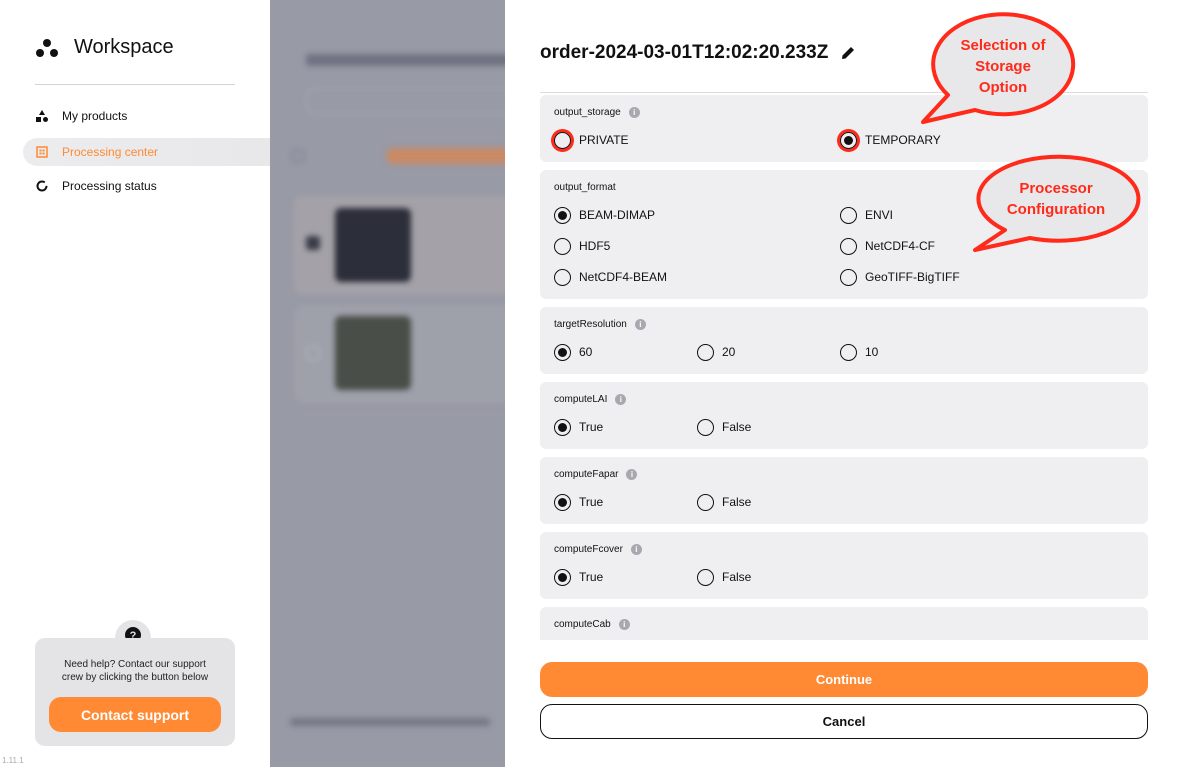 This screenshot has height=767, width=1183. I want to click on storage-callout-text: Selection of Storage Option, so click(1003, 66).